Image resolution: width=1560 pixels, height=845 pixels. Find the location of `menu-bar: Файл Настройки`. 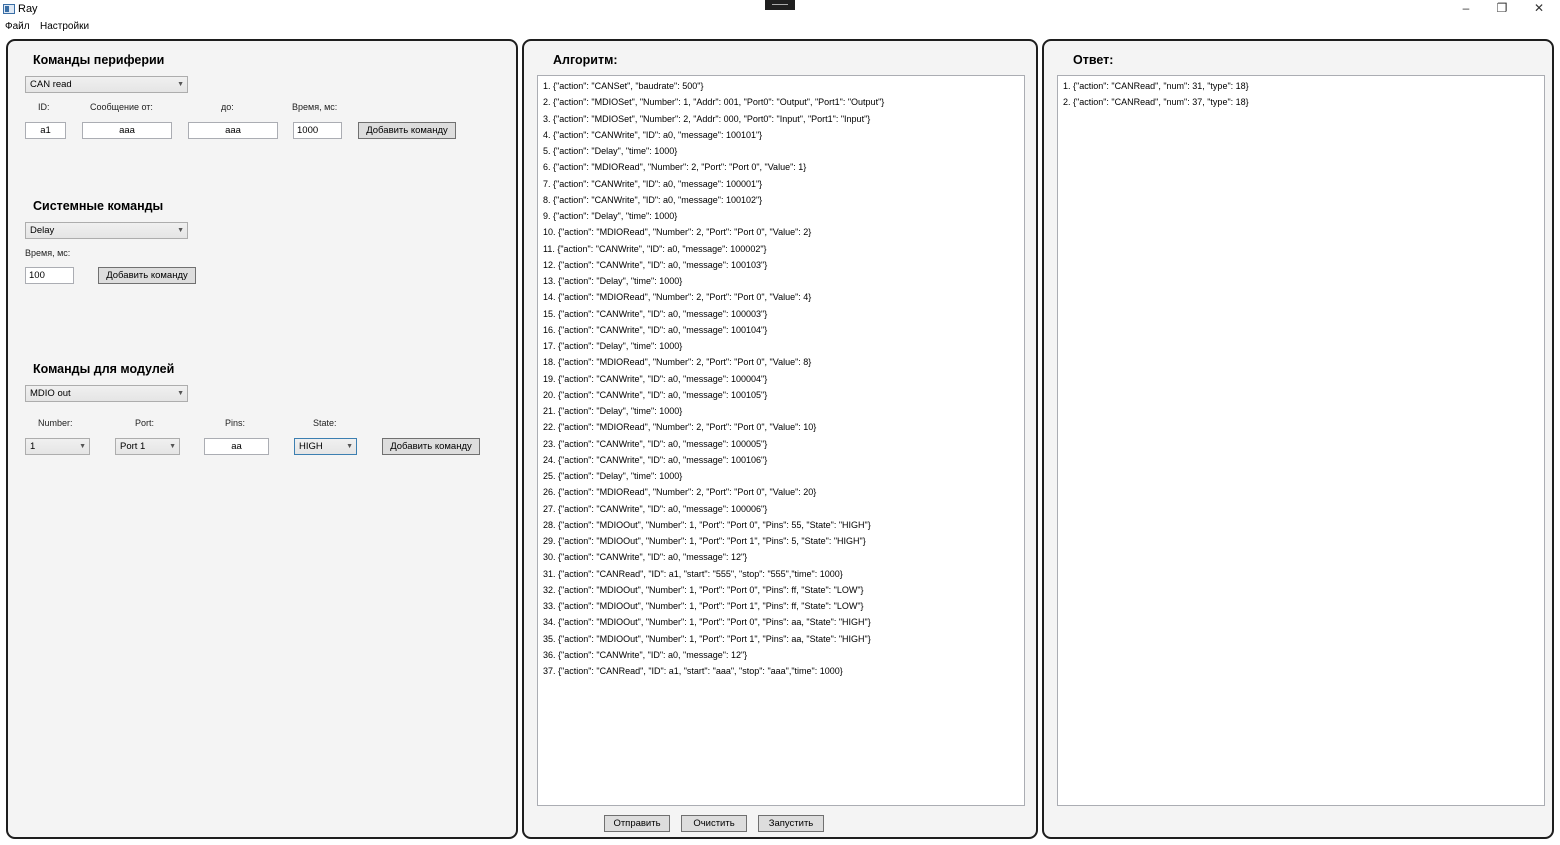

menu-bar: Файл Настройки is located at coordinates (780, 27).